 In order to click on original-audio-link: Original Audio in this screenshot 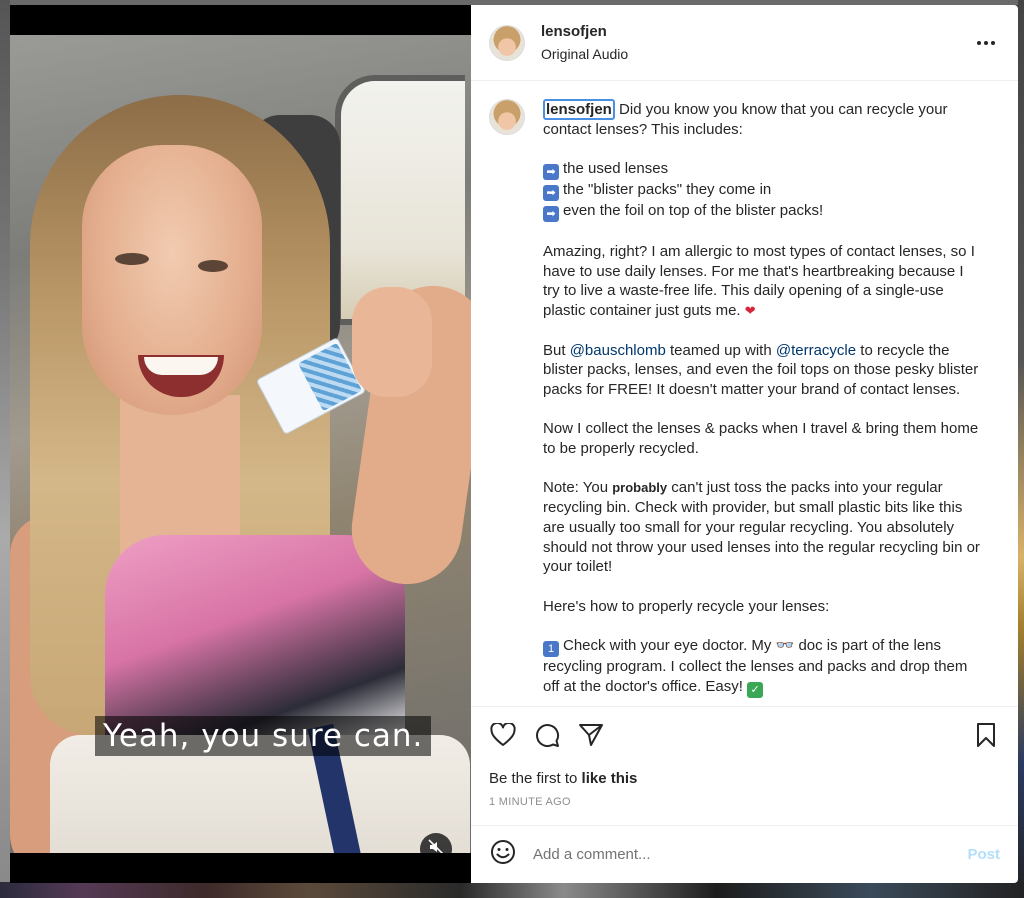, I will do `click(584, 54)`.